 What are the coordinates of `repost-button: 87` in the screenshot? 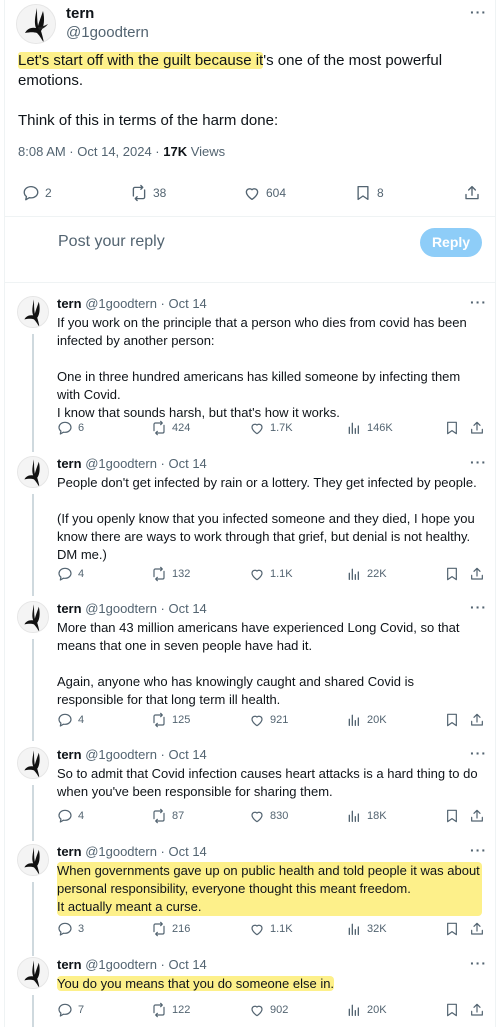 It's located at (167, 816).